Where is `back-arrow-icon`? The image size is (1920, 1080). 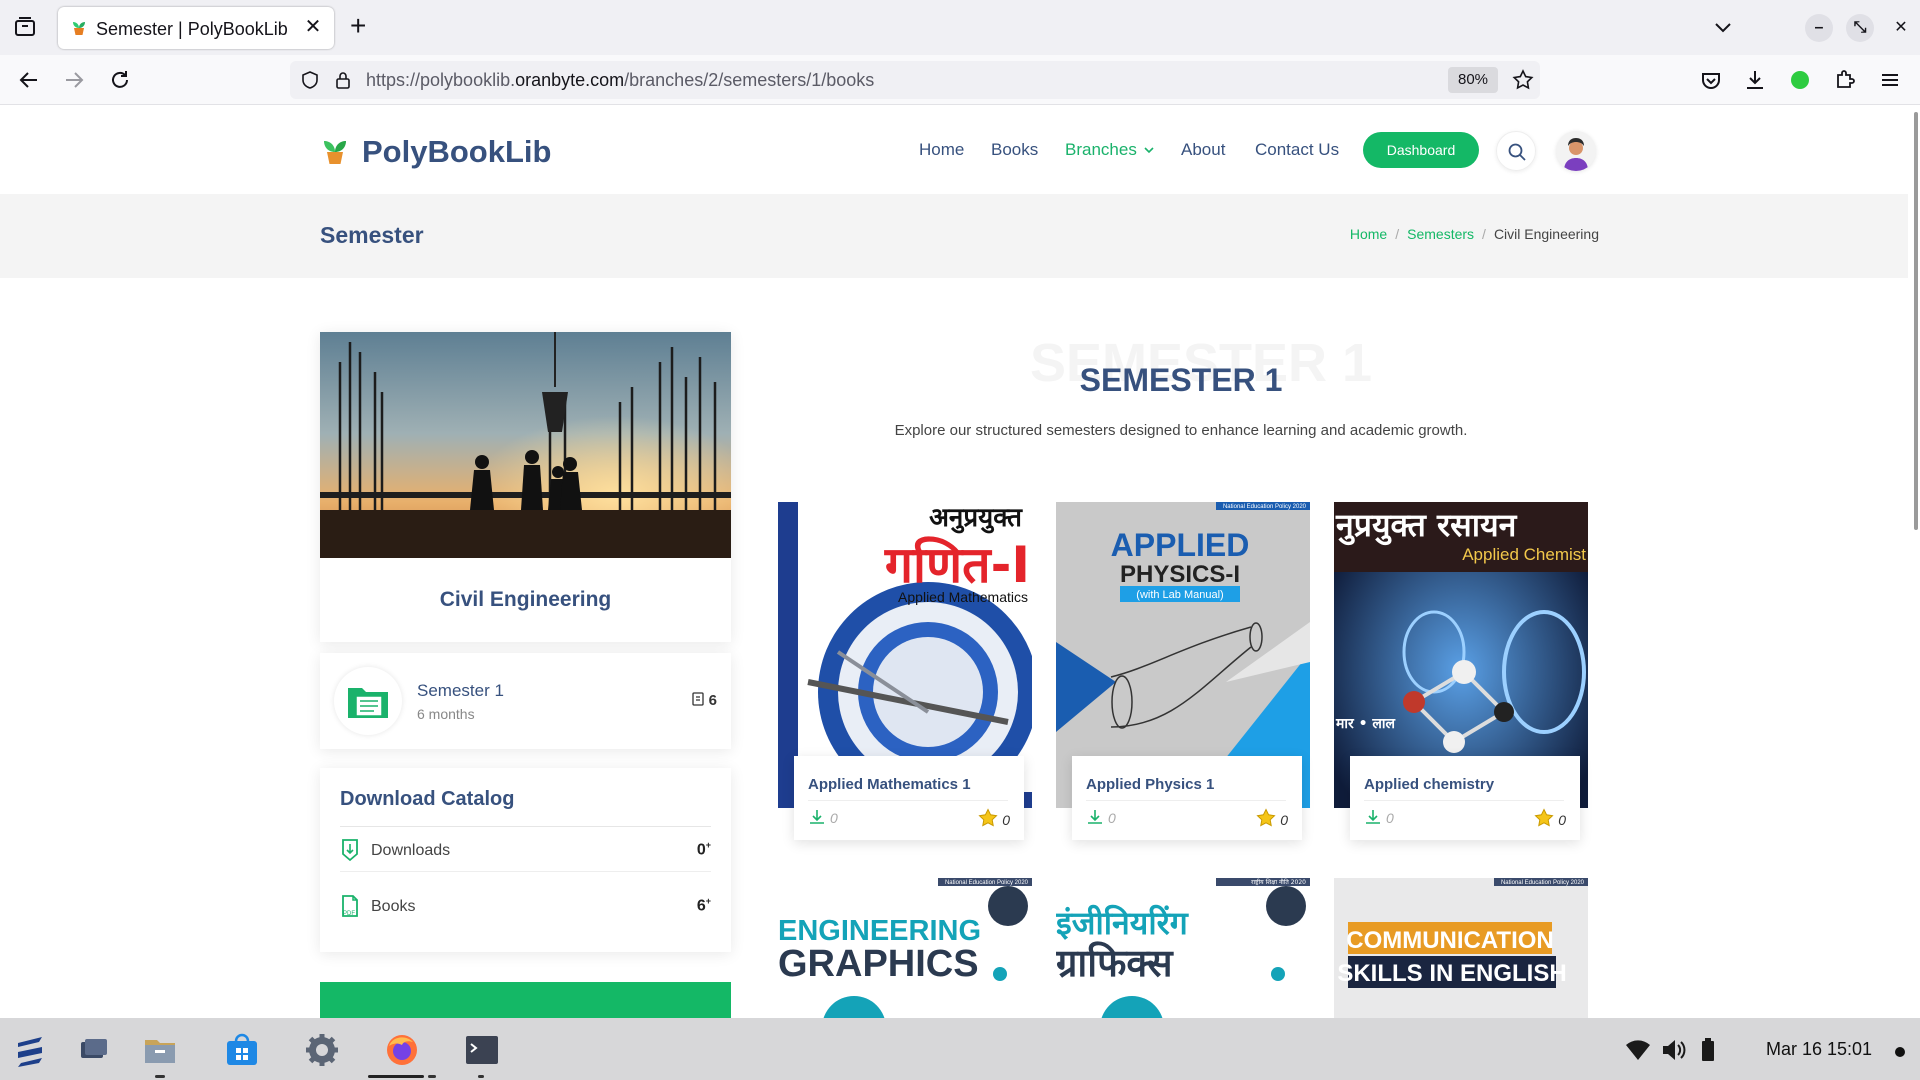
back-arrow-icon is located at coordinates (29, 80).